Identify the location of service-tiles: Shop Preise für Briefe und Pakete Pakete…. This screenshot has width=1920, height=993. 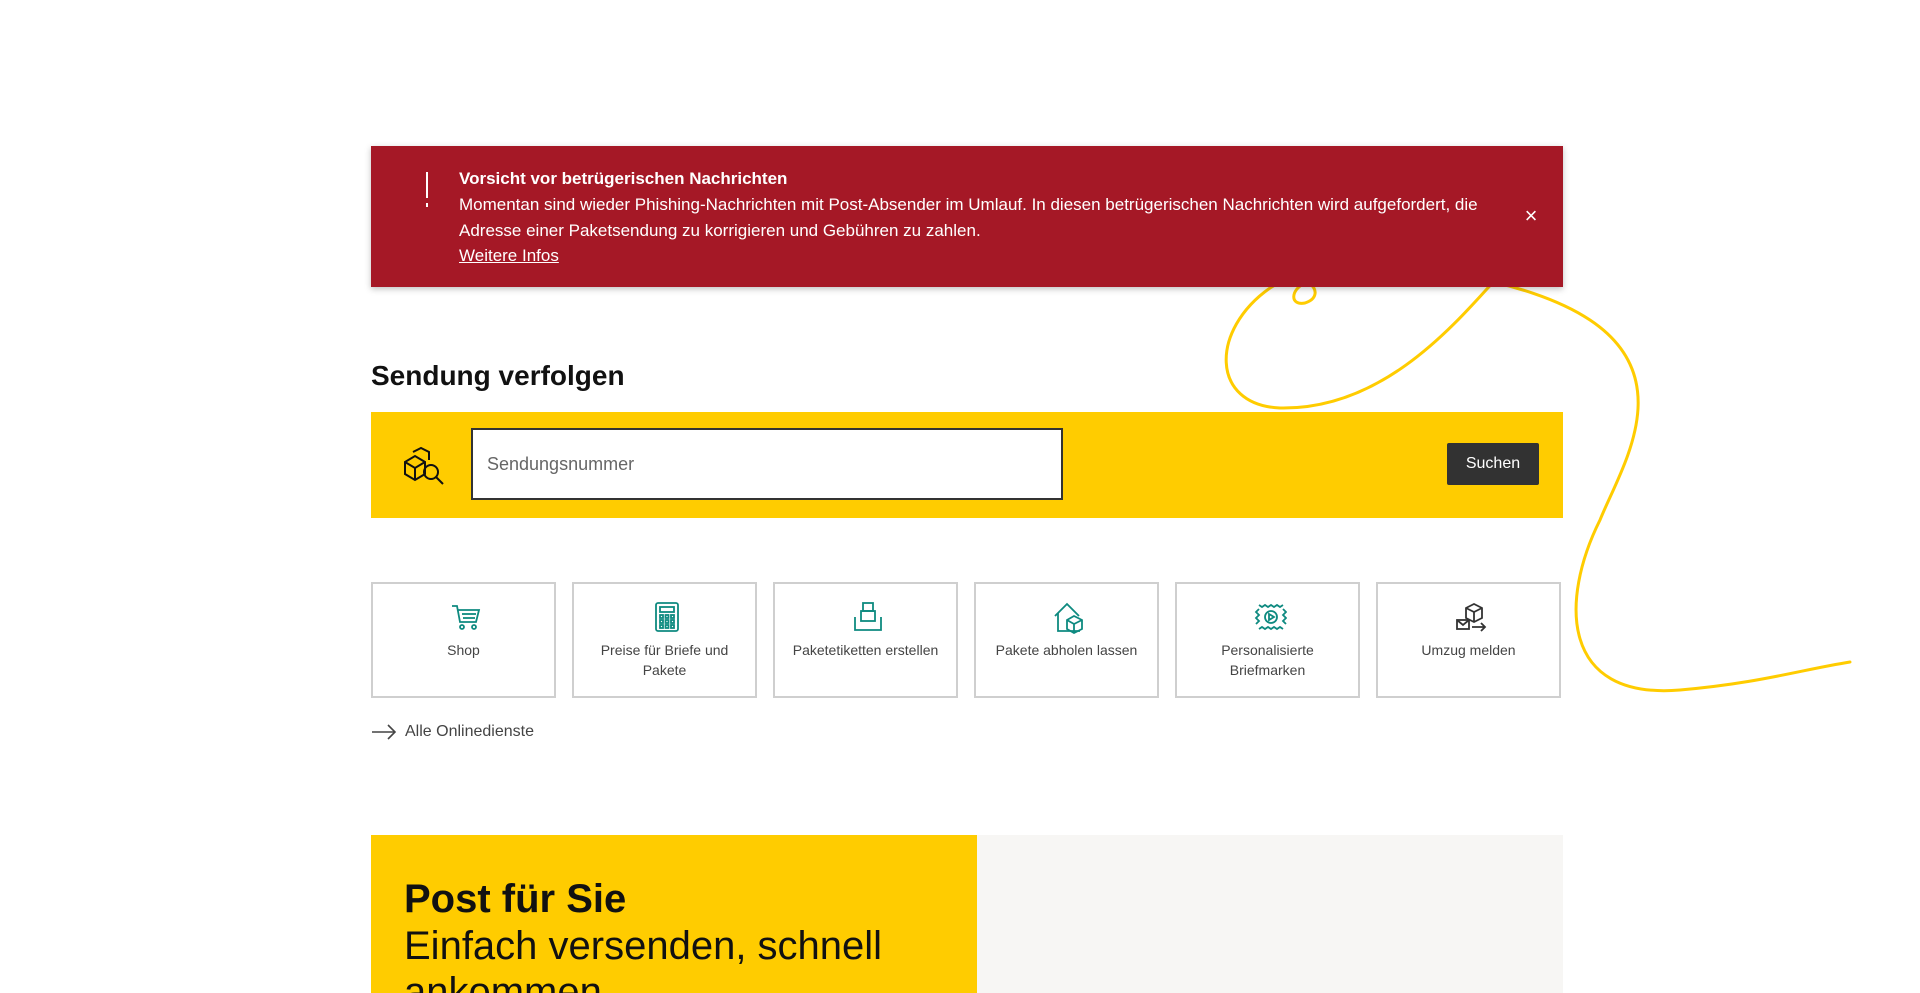
(967, 640).